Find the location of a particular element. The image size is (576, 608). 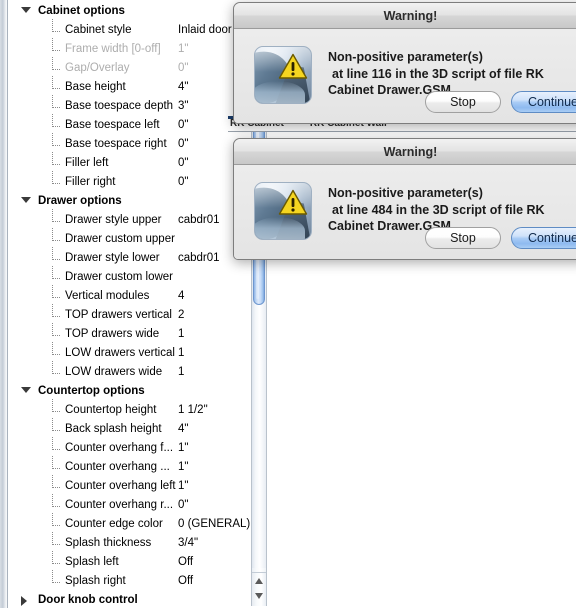

tree-item-row: Splash left Off is located at coordinates (129, 561).